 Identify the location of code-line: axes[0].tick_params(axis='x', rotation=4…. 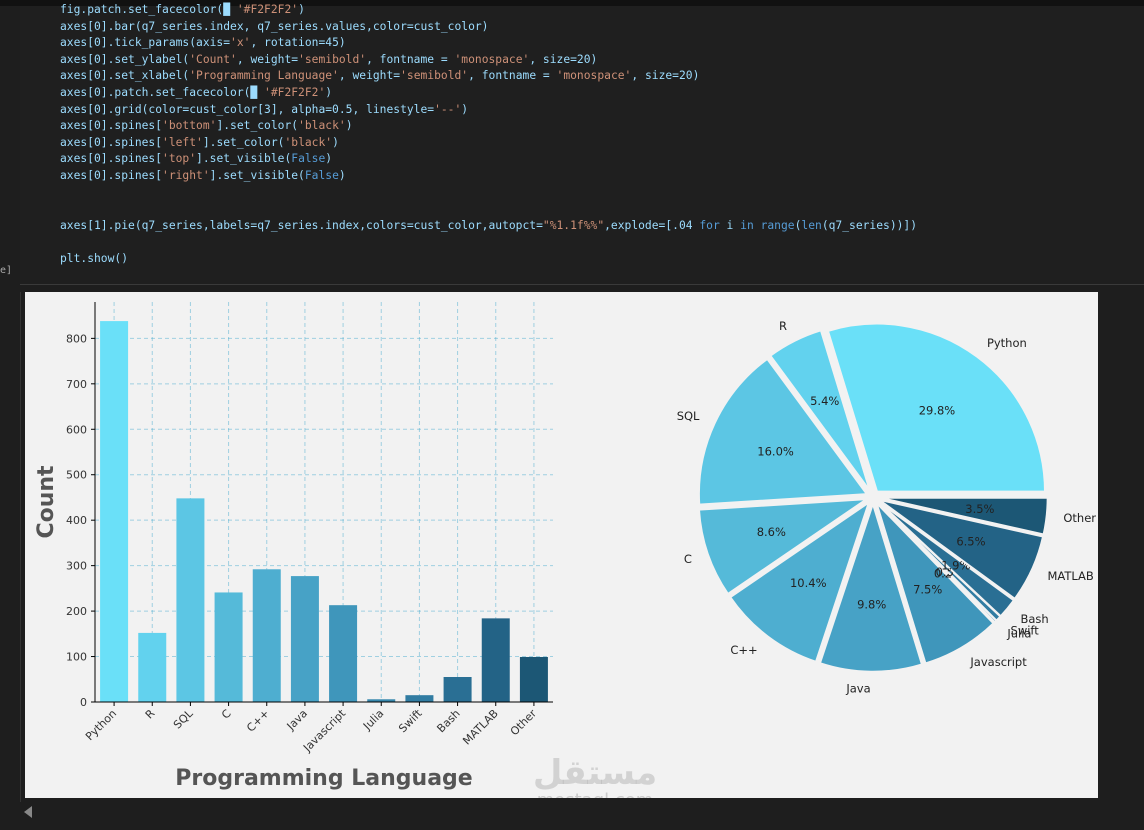
(203, 43).